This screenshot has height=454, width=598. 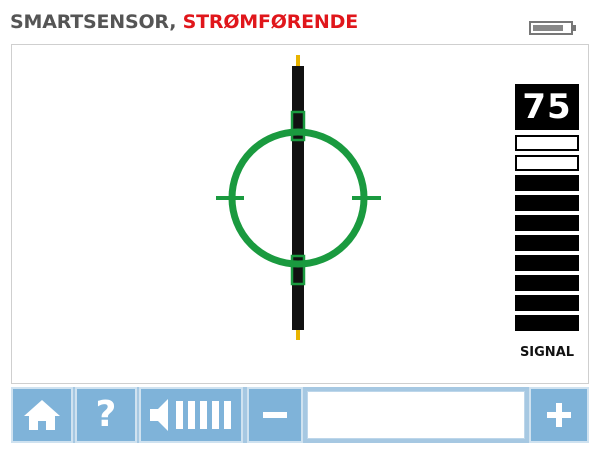 I want to click on help-icon: ?, so click(x=106, y=414).